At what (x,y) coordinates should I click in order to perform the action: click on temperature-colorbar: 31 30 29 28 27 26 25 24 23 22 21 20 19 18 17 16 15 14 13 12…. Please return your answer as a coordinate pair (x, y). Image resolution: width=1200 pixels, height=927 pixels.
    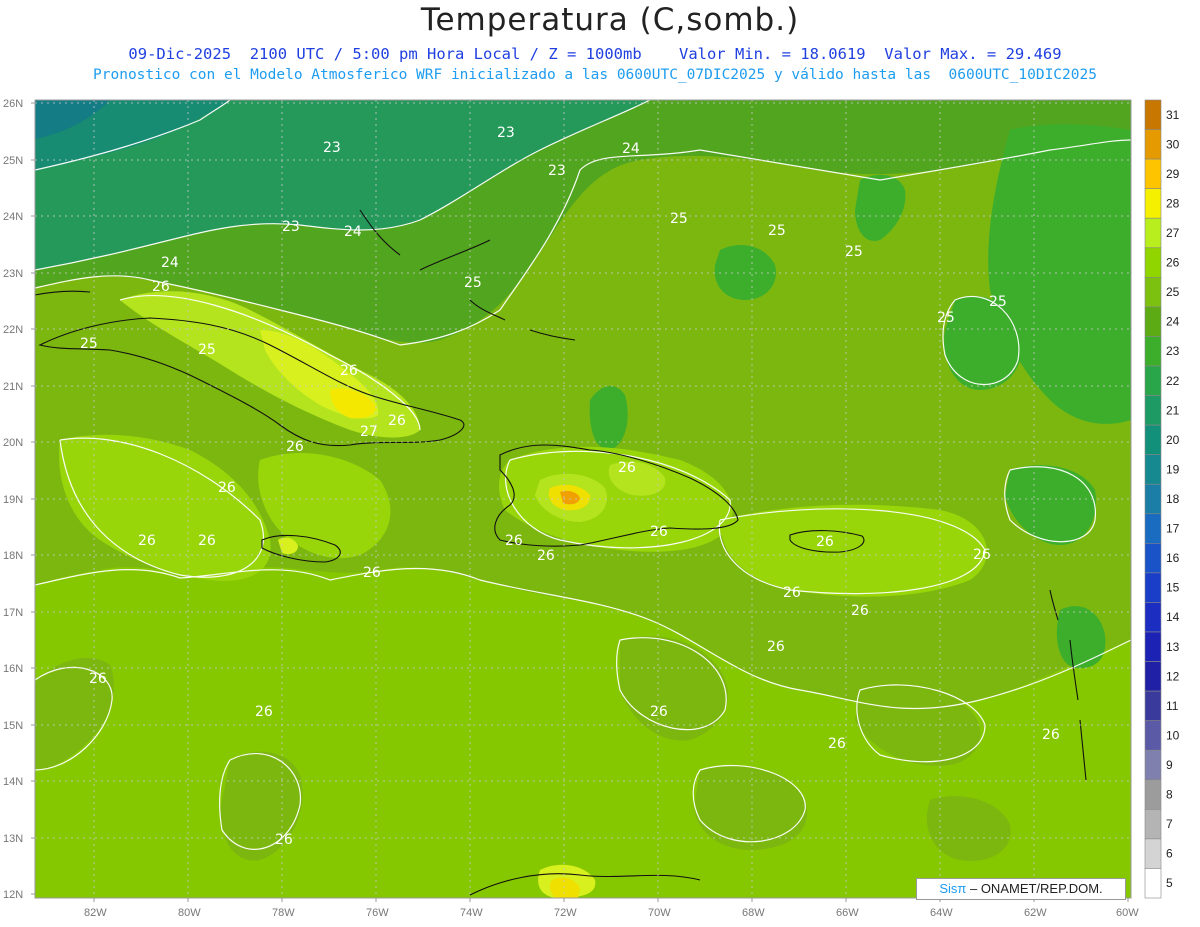
    Looking at the image, I should click on (1162, 499).